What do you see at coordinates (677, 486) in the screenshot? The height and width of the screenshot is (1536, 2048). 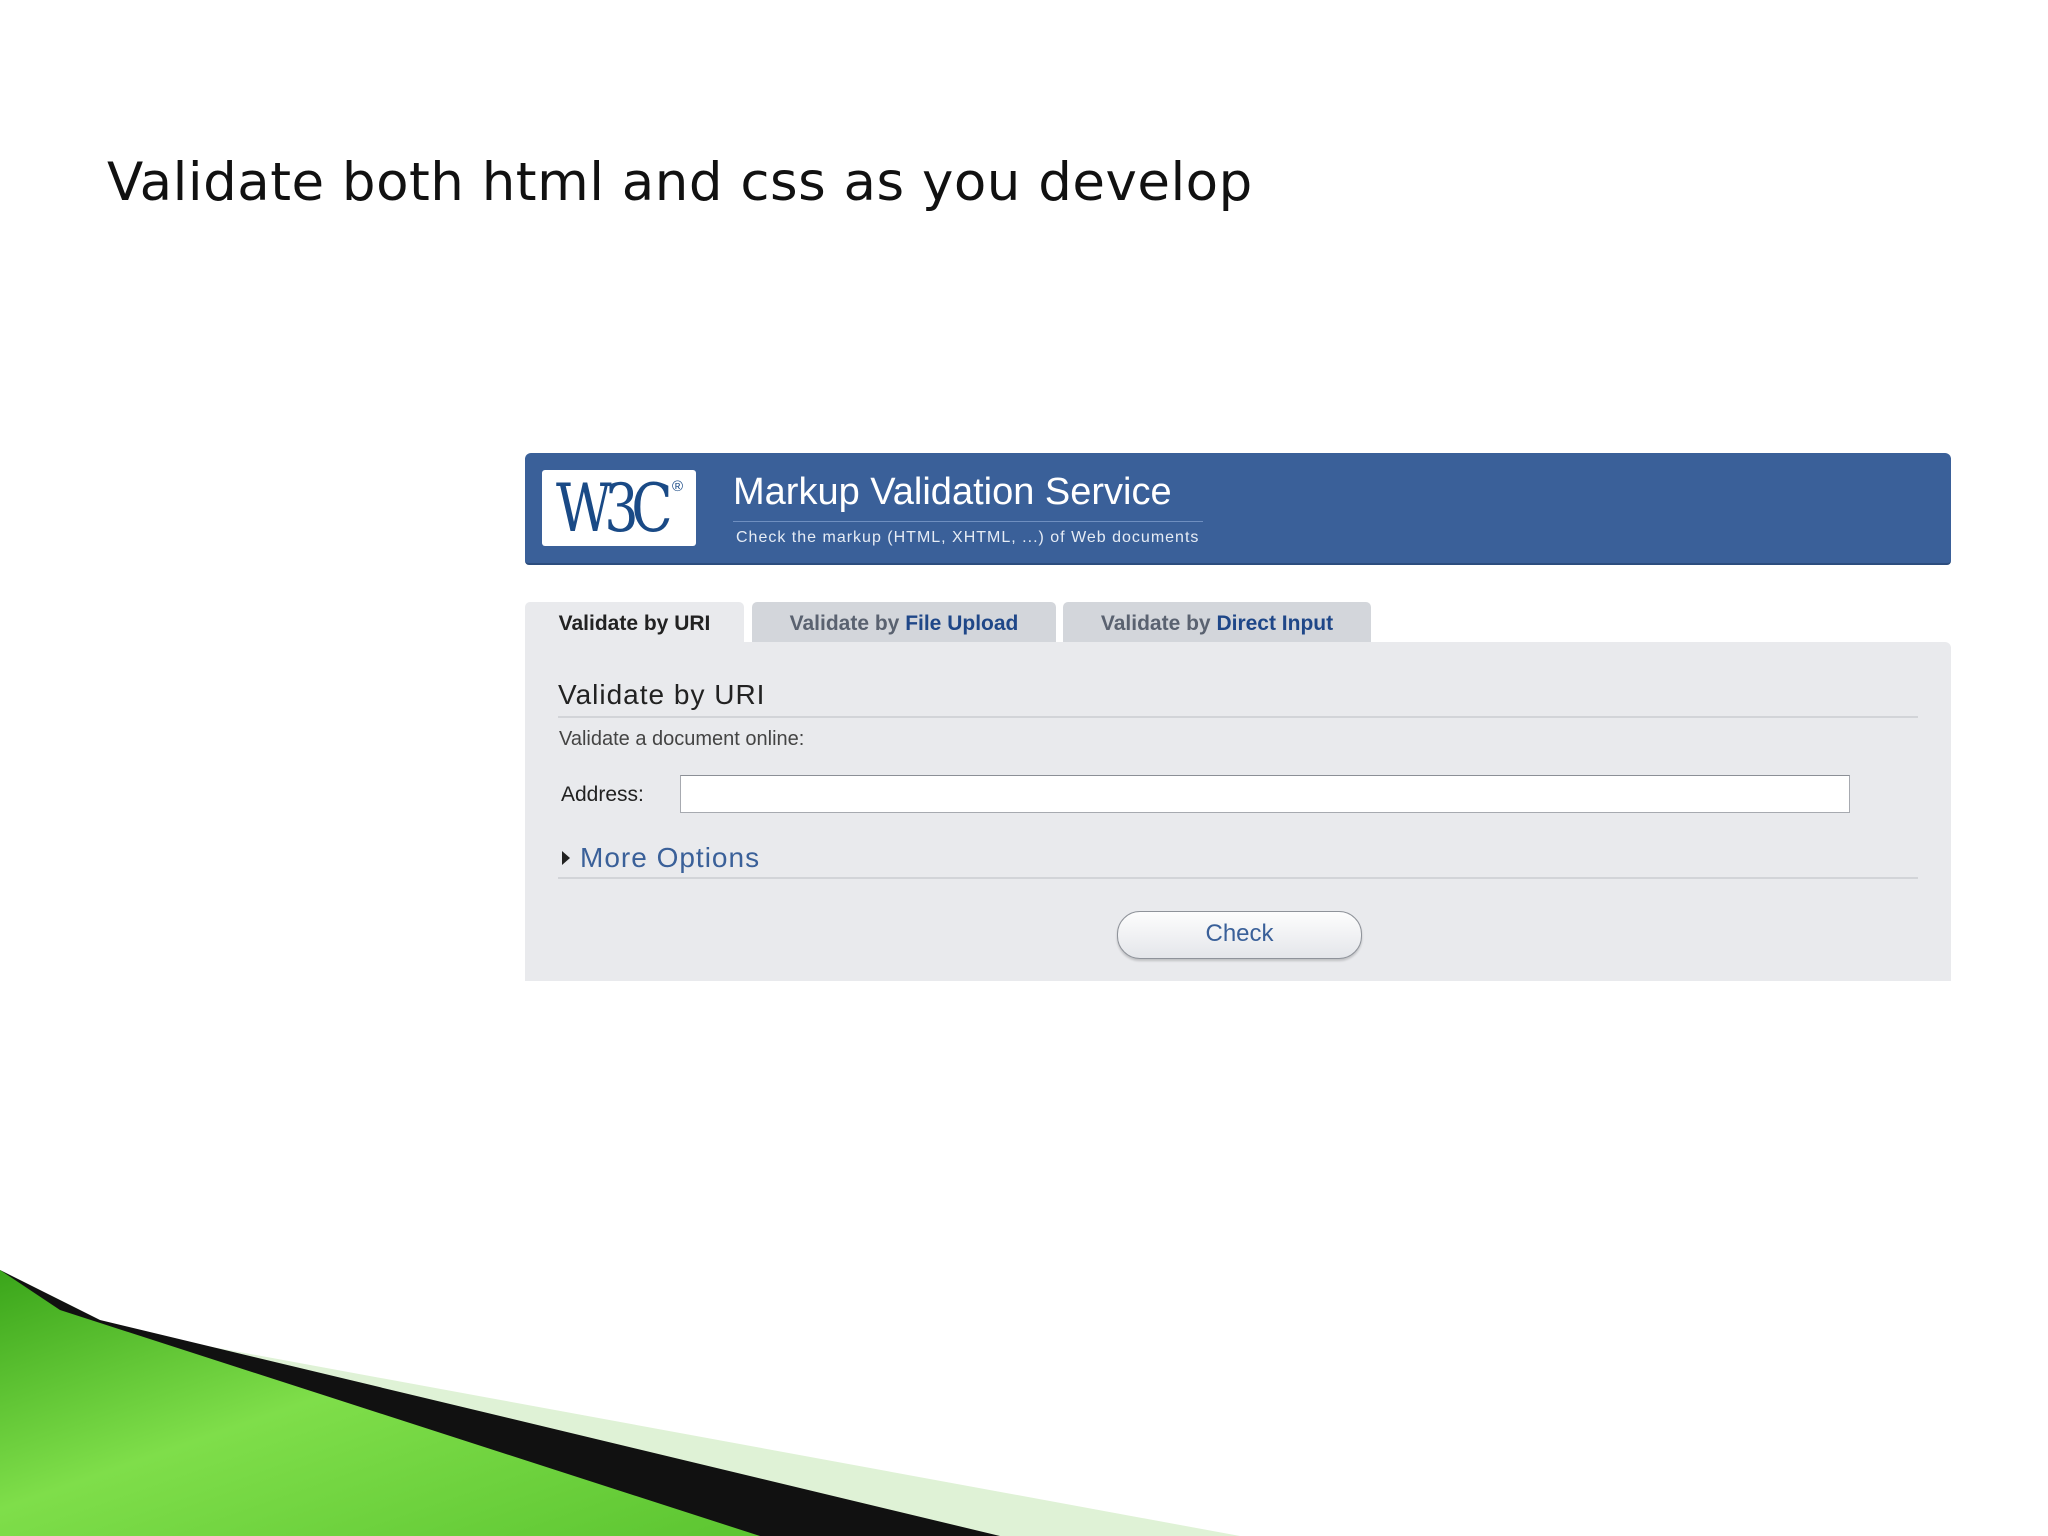 I see `registered-mark: ®` at bounding box center [677, 486].